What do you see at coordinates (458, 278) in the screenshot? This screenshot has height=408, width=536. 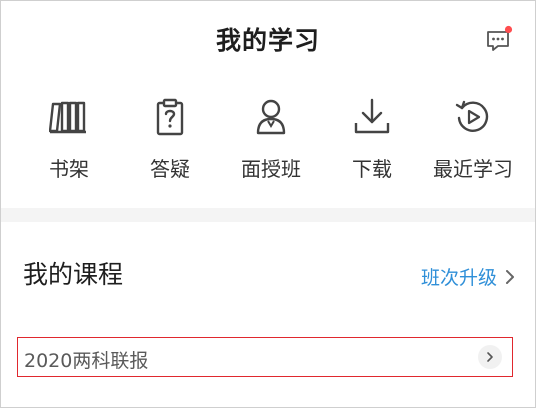 I see `class-upgrade-label: 班次升级` at bounding box center [458, 278].